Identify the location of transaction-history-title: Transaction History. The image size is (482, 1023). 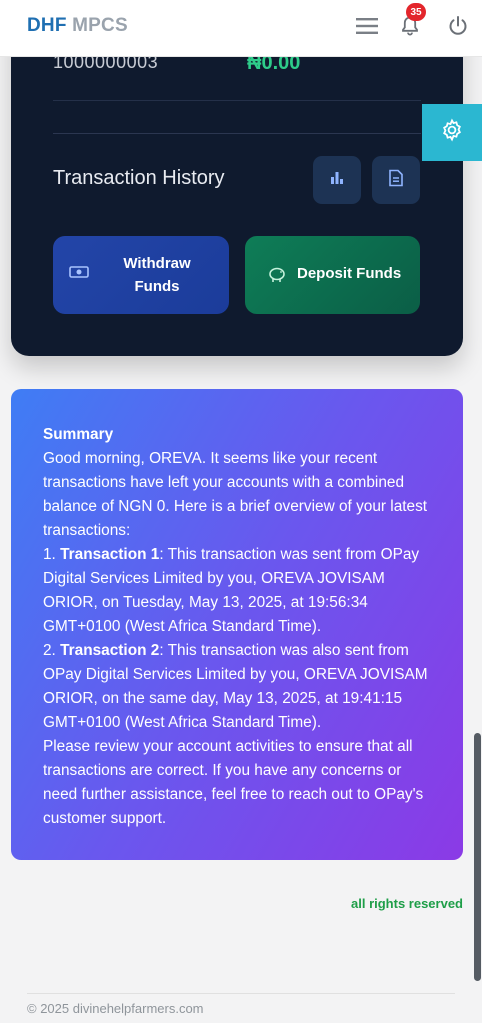
(139, 178).